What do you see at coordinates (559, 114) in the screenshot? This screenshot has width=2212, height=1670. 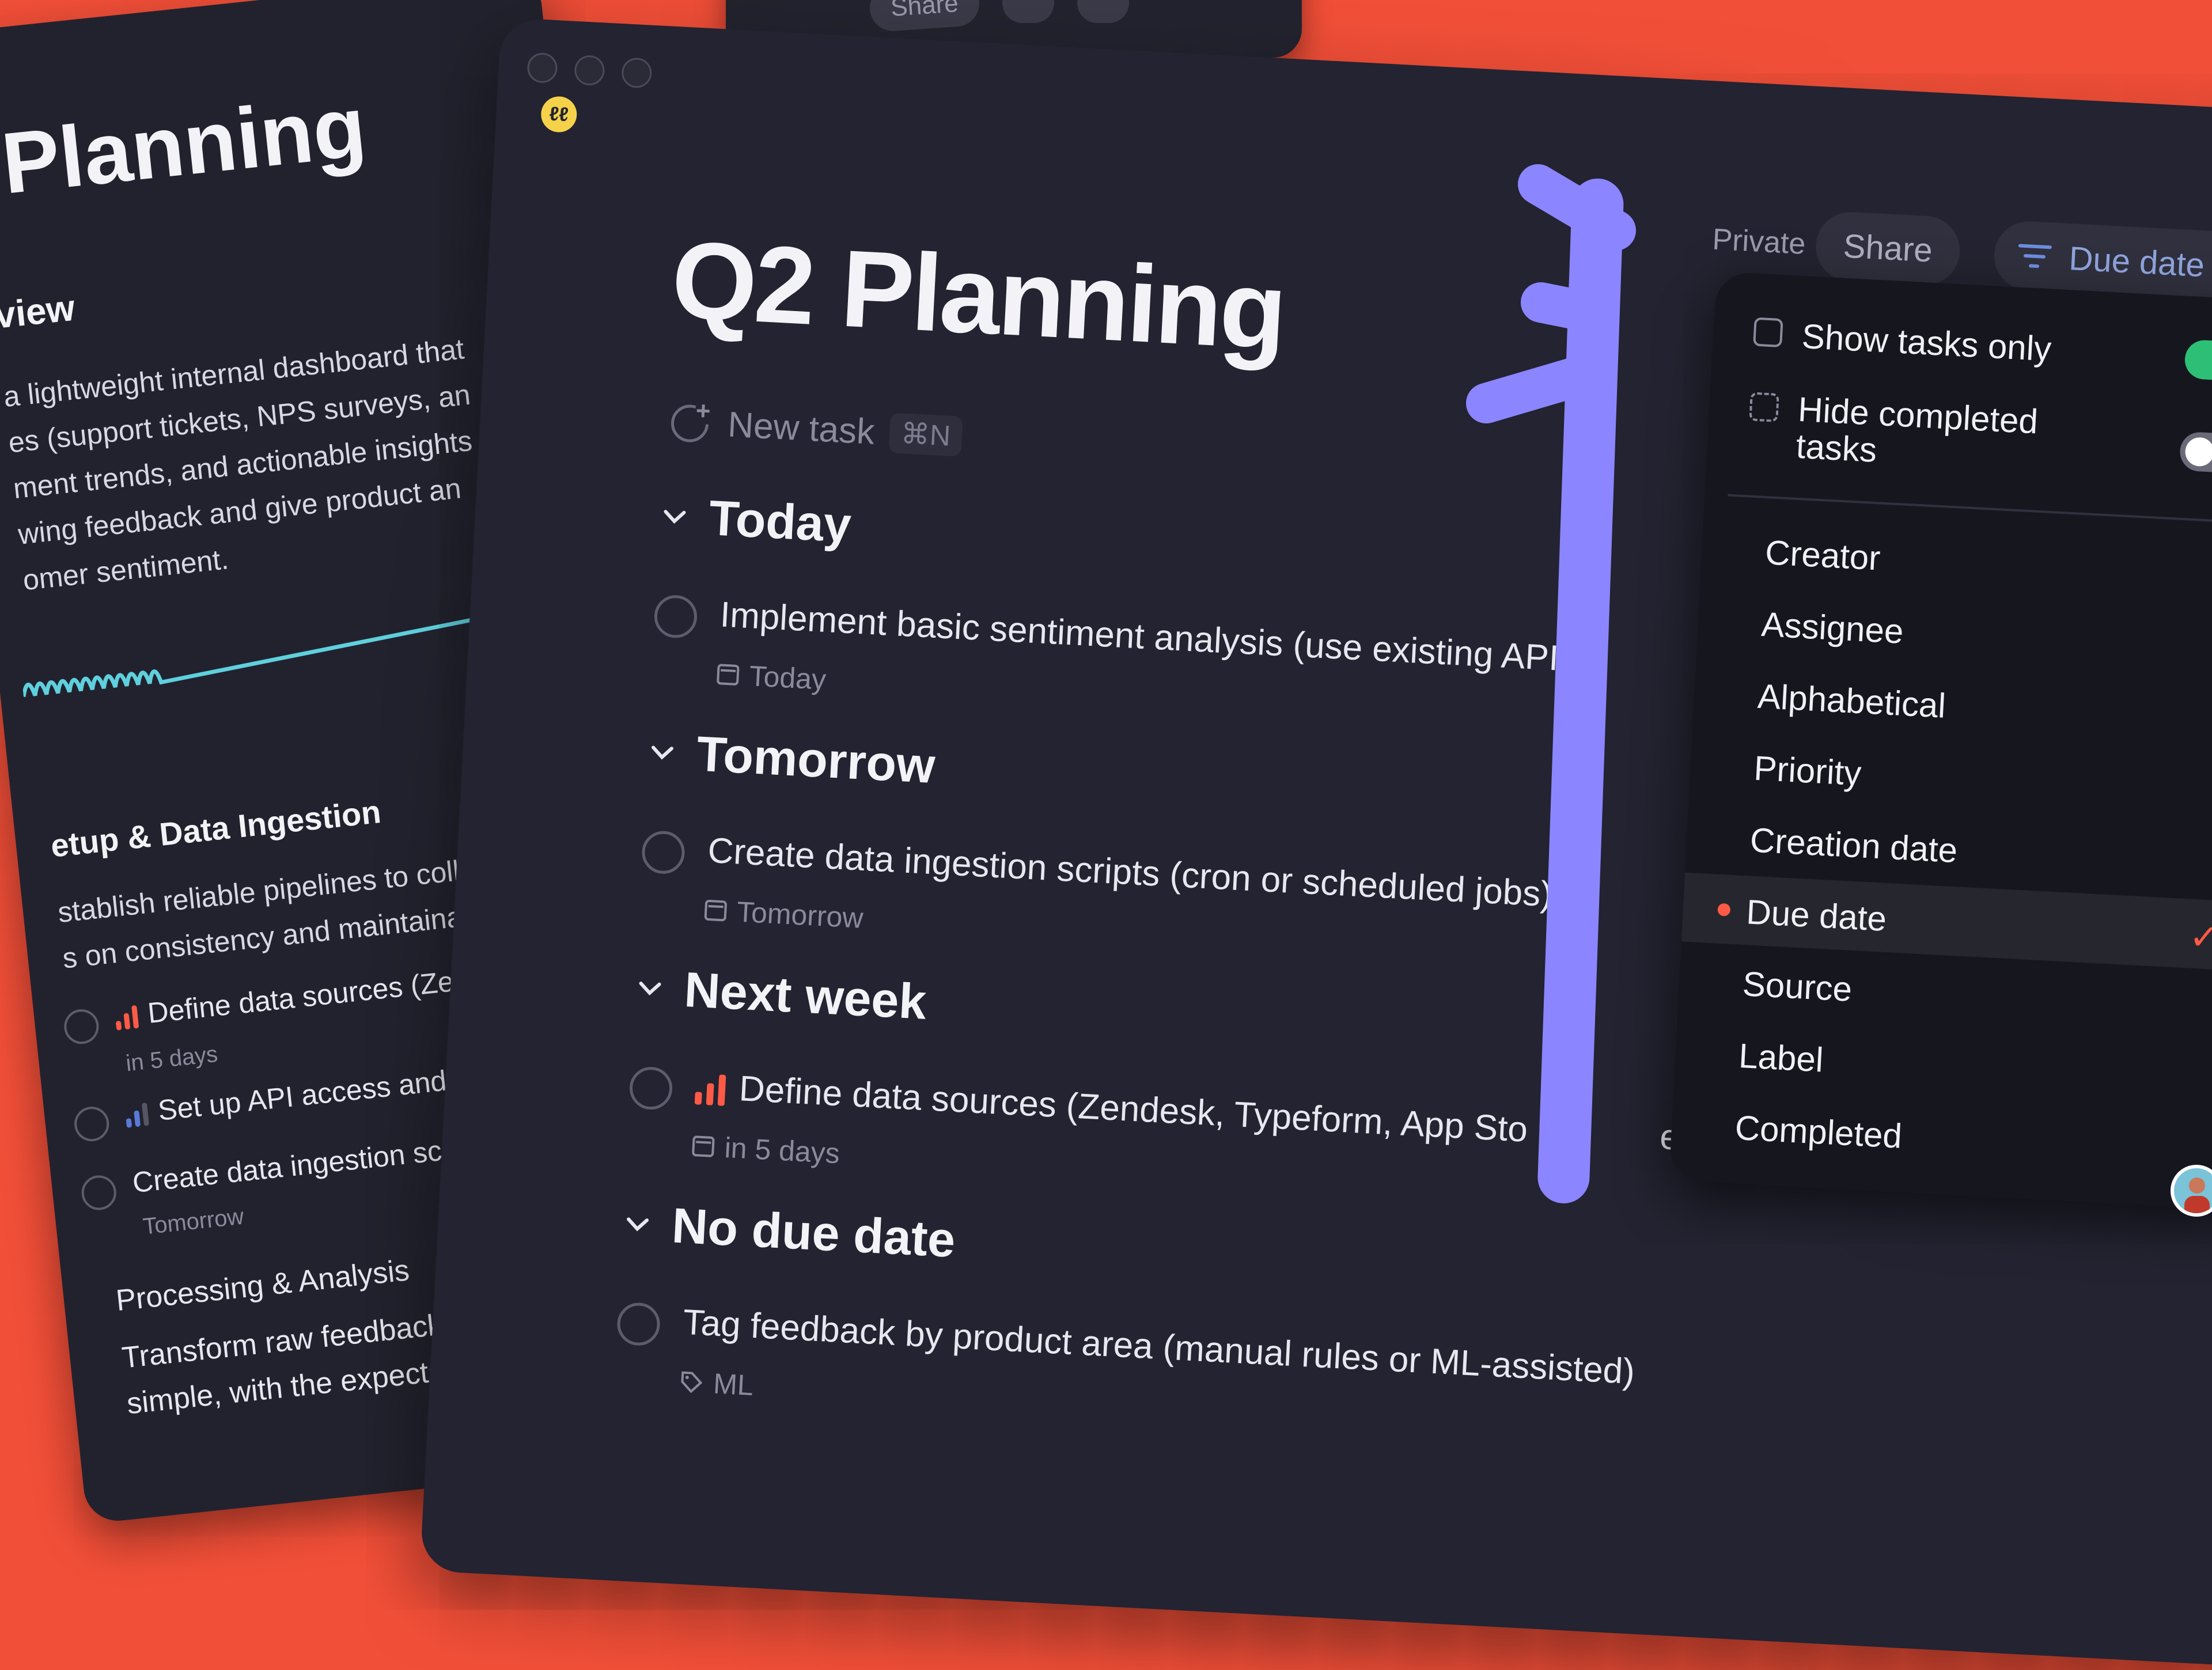 I see `app-logo-icon: ℓℓ` at bounding box center [559, 114].